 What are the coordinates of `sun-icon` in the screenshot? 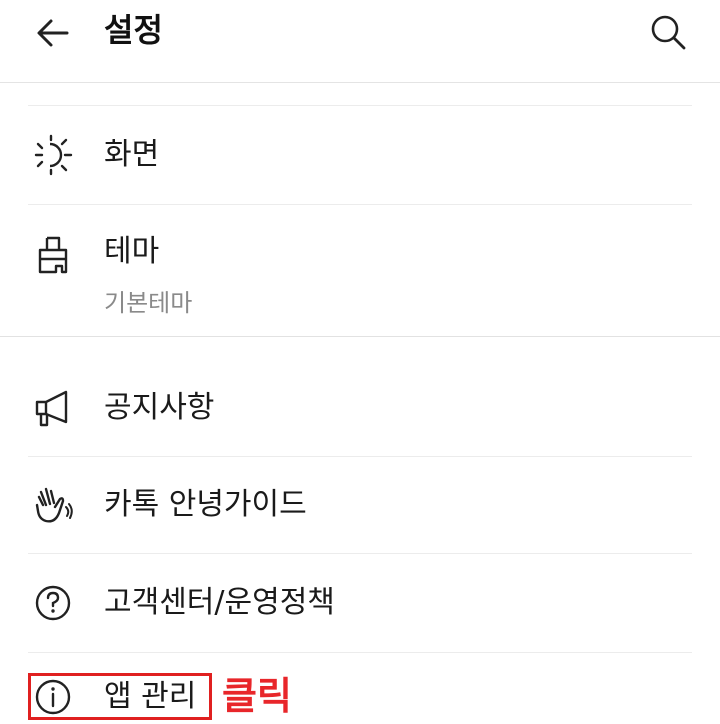 It's located at (53, 155).